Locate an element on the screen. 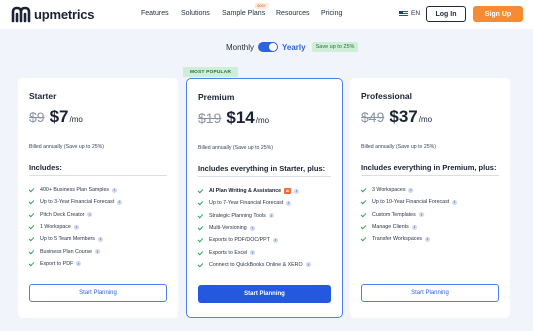 The image size is (533, 331). nav-link-sample-plans: Sample Plans is located at coordinates (243, 13).